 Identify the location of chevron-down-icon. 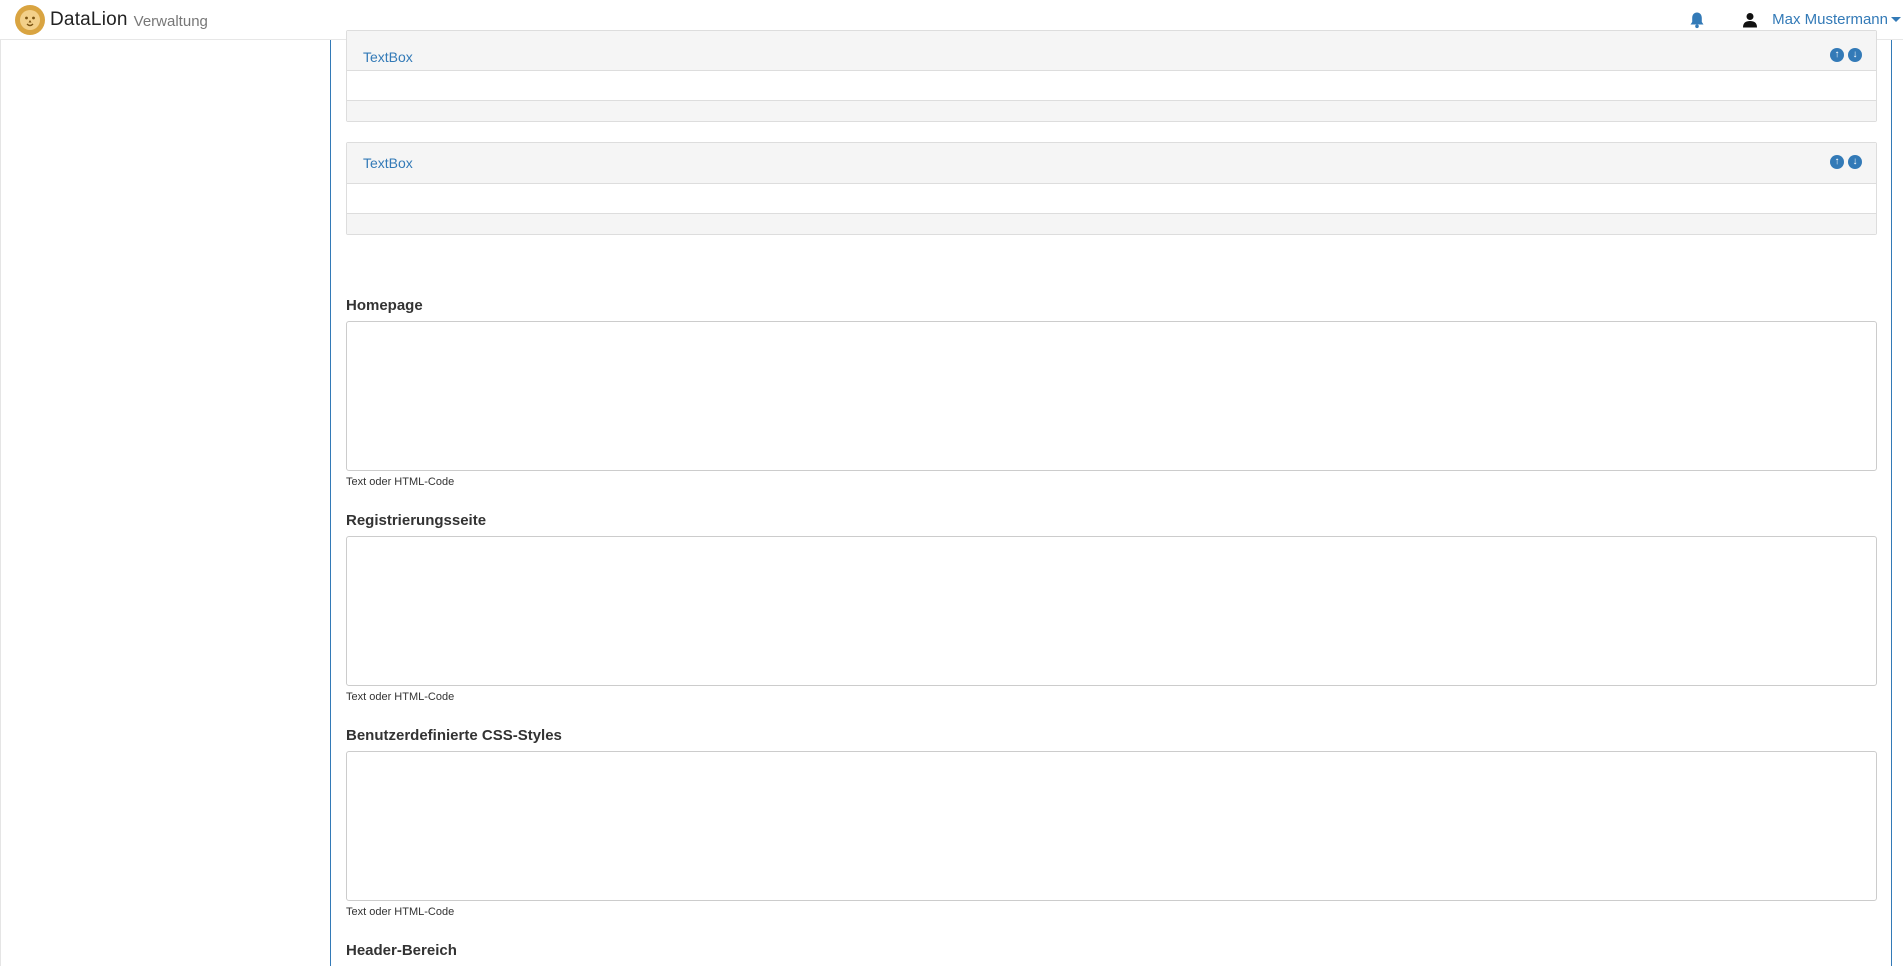
(1896, 20).